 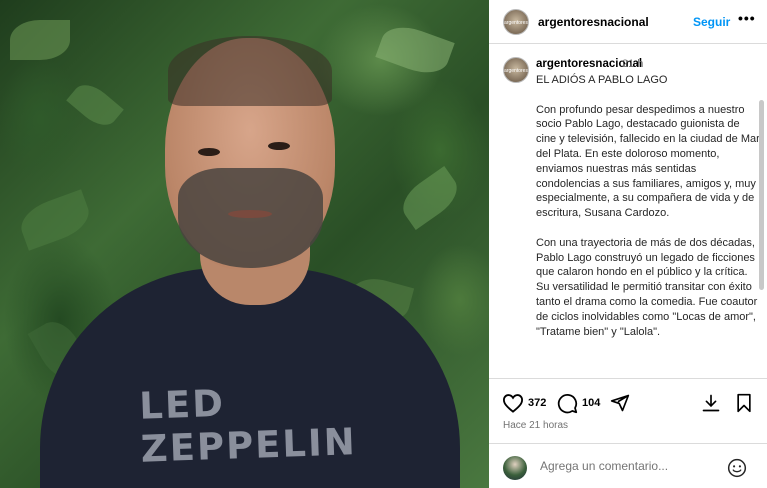 What do you see at coordinates (747, 18) in the screenshot?
I see `more-options-icon: •••` at bounding box center [747, 18].